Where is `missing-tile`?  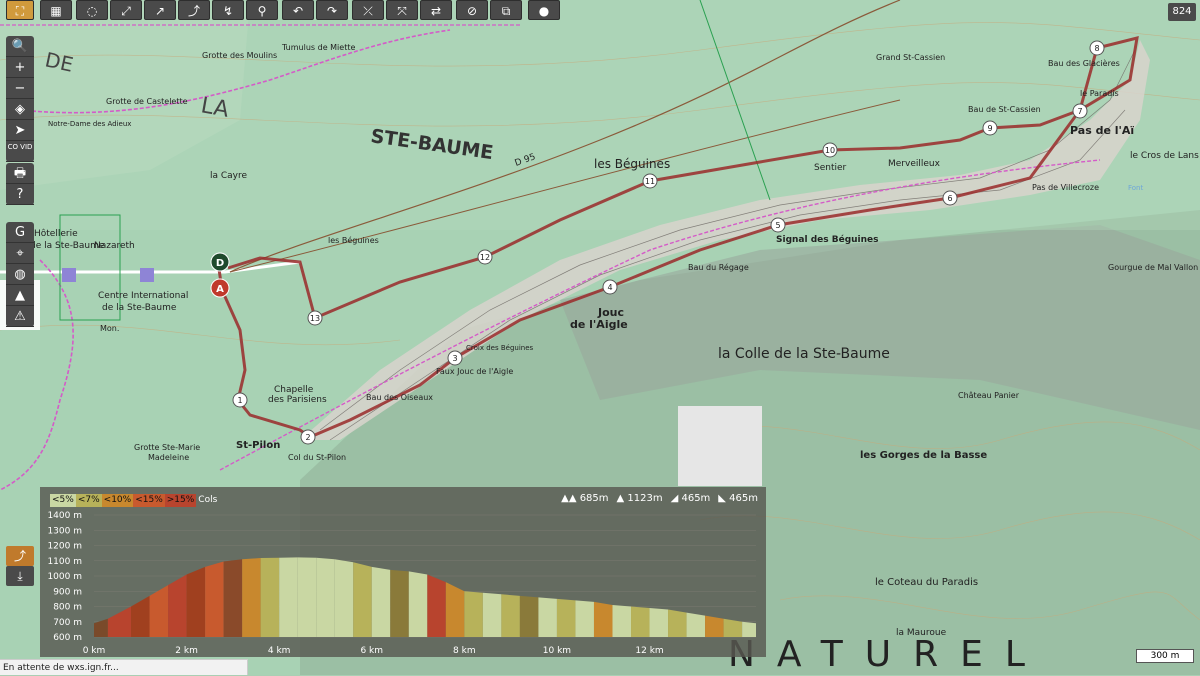 missing-tile is located at coordinates (720, 446).